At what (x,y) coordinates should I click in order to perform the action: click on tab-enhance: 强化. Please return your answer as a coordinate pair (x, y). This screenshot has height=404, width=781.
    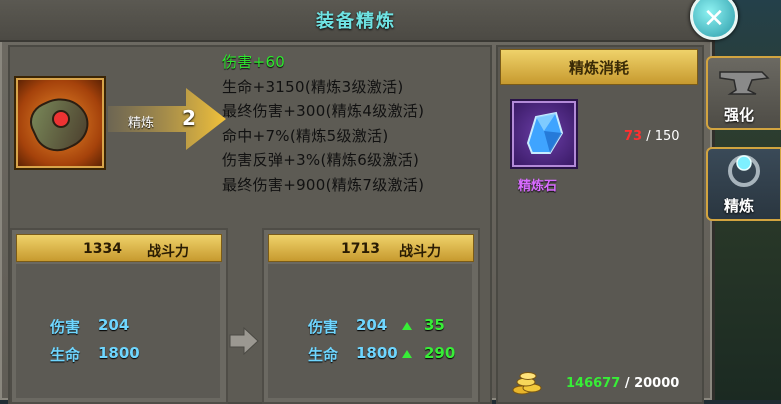
    Looking at the image, I should click on (743, 93).